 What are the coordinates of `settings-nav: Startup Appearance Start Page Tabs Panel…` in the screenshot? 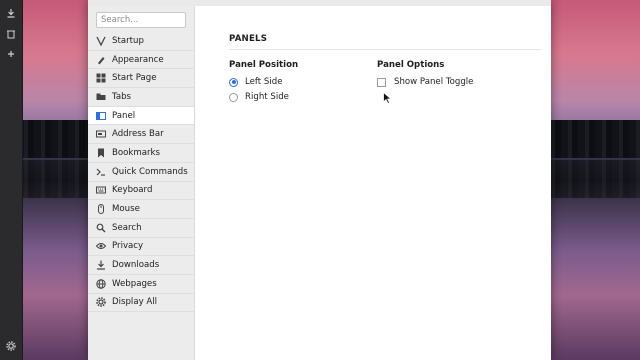 It's located at (141, 172).